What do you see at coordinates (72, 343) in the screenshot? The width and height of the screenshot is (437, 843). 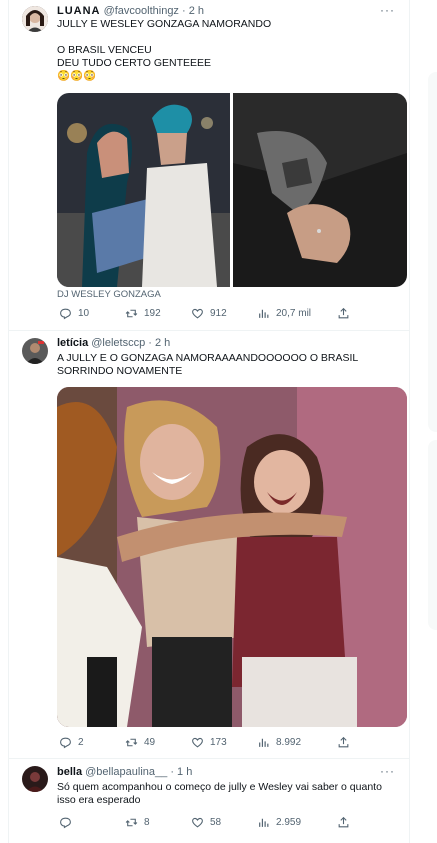 I see `display-name: letícia` at bounding box center [72, 343].